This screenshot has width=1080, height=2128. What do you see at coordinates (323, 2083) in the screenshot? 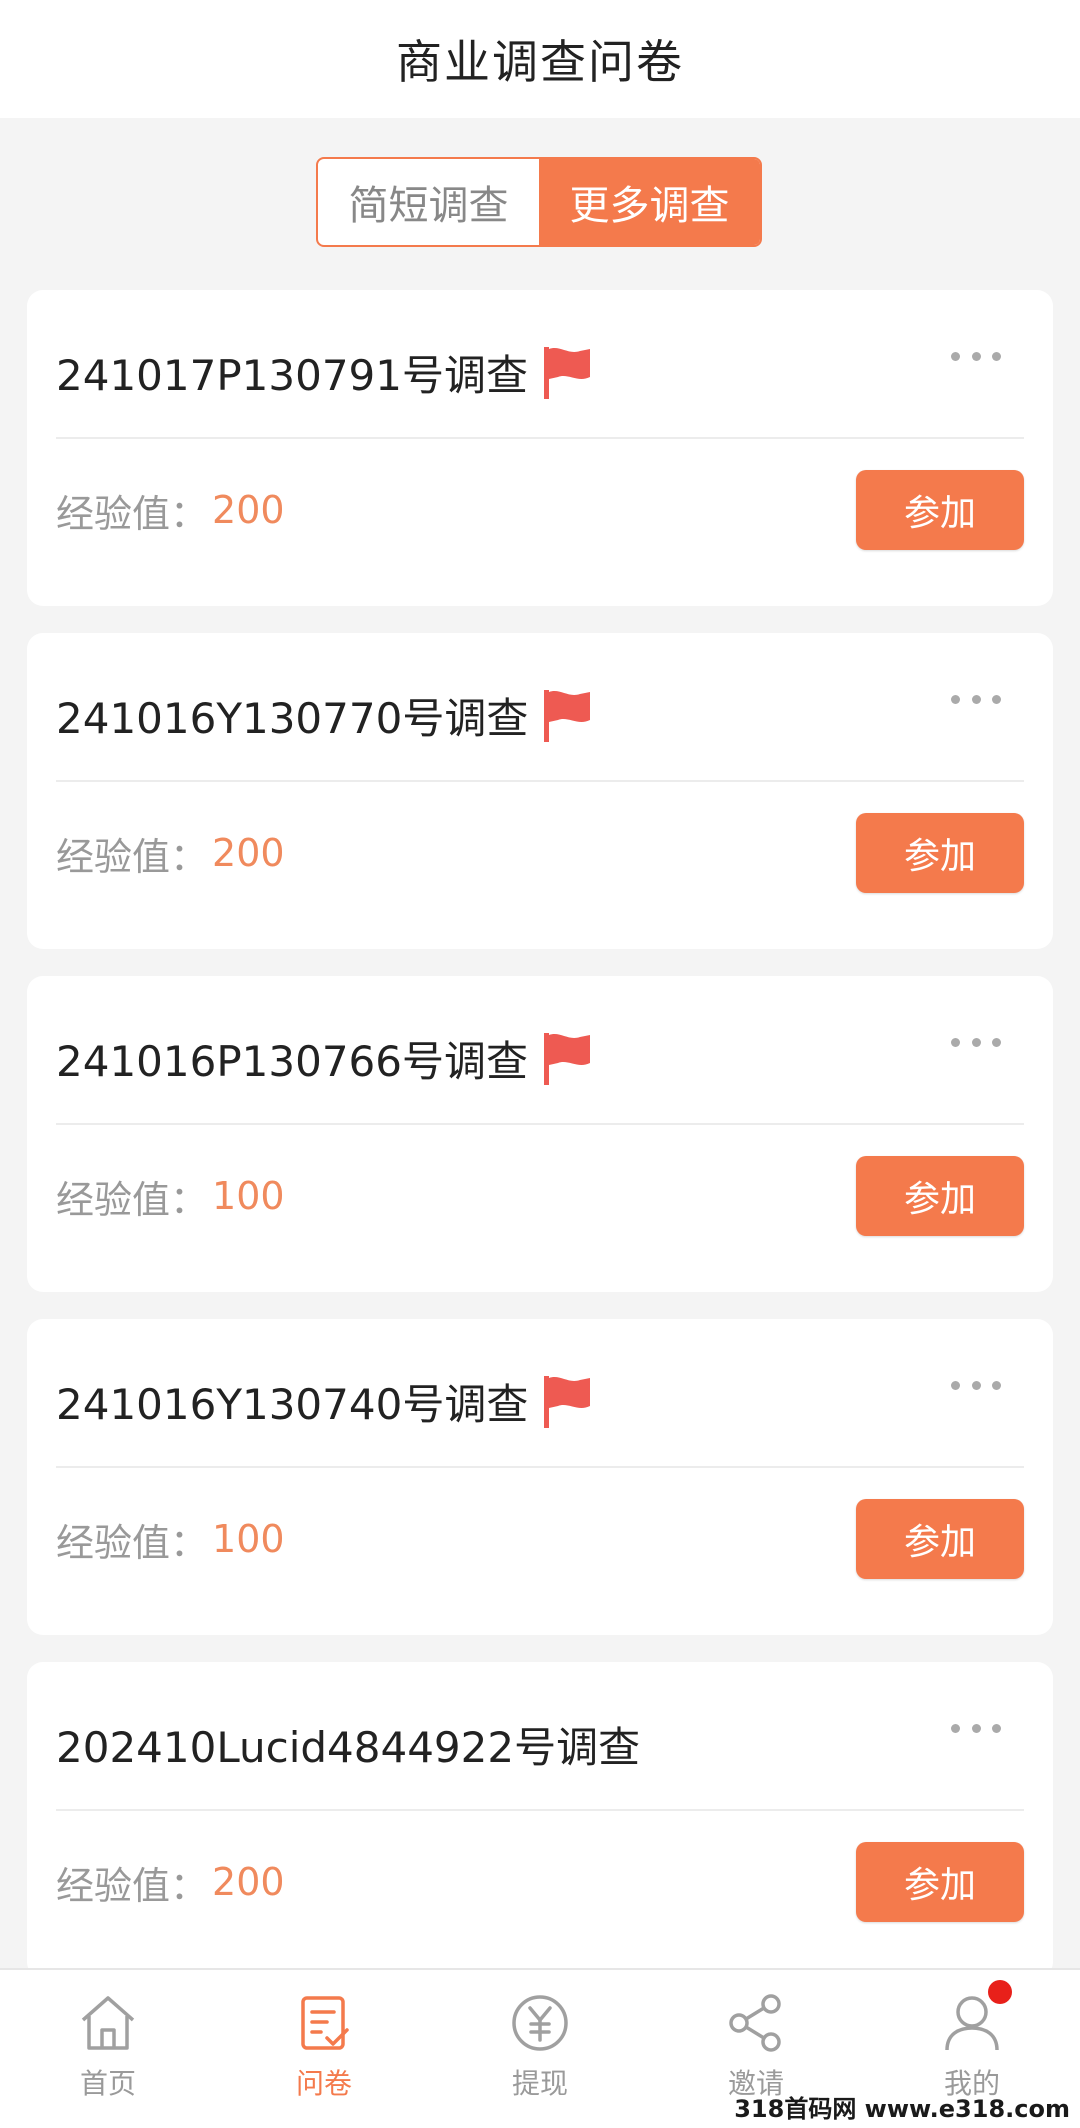
I see `tab-label: 问卷` at bounding box center [323, 2083].